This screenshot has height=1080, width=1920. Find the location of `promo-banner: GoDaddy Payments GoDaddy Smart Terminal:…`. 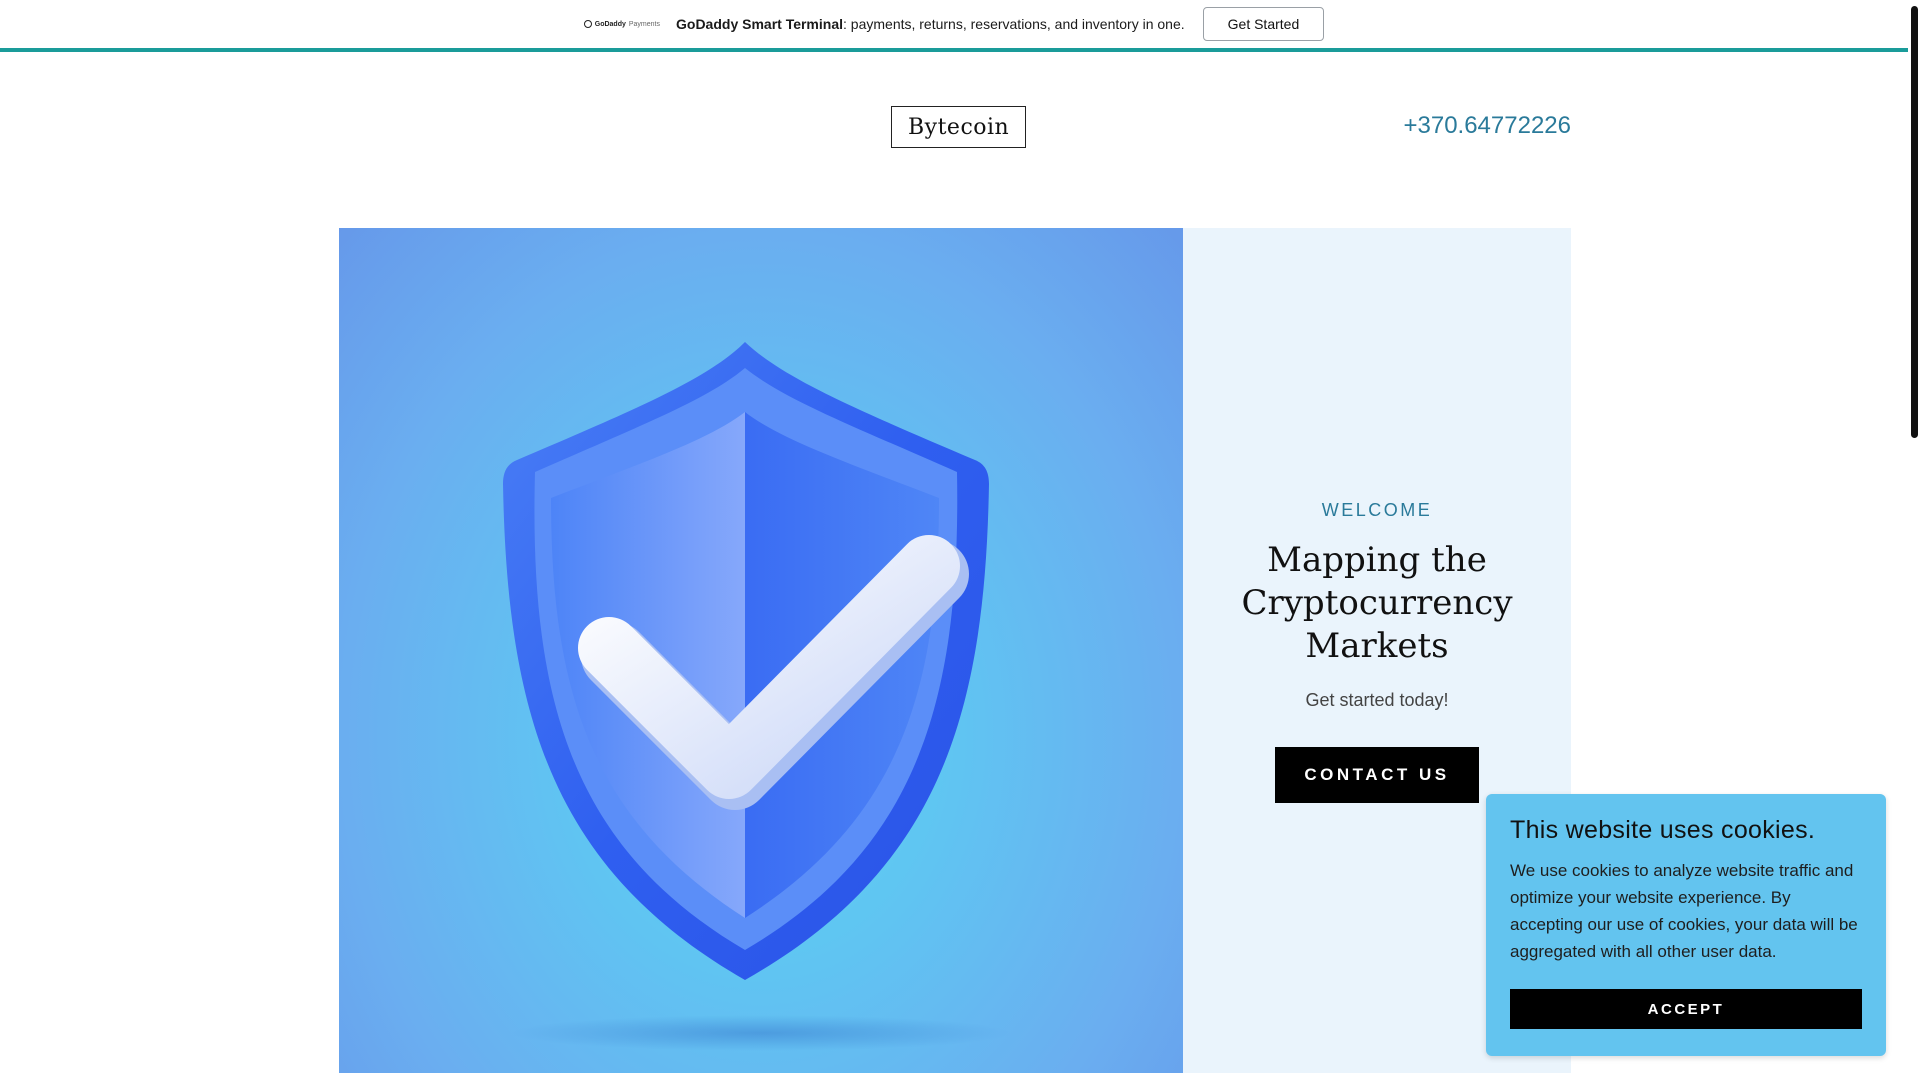

promo-banner: GoDaddy Payments GoDaddy Smart Terminal:… is located at coordinates (954, 26).